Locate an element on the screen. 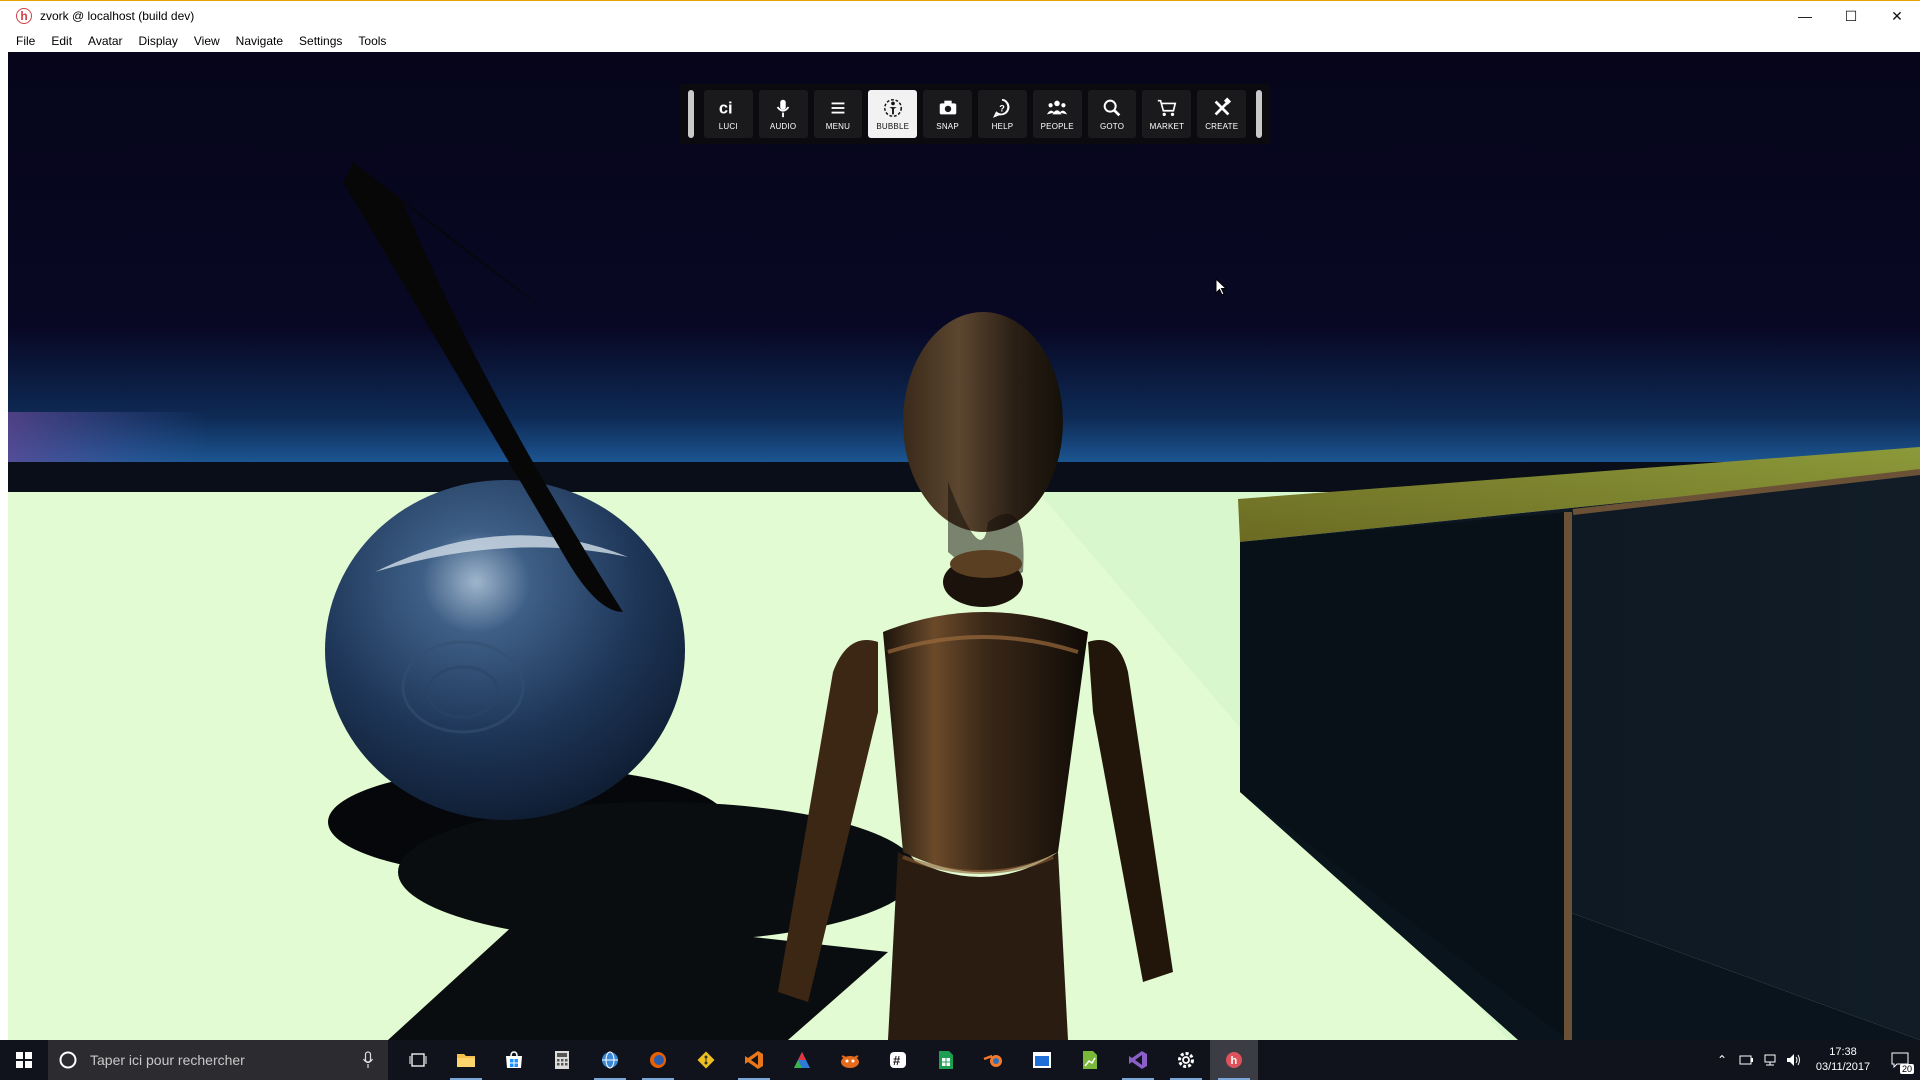  maximize-icon: ☐ is located at coordinates (1851, 16).